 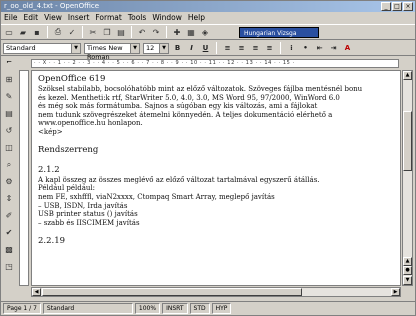 What do you see at coordinates (9, 32) in the screenshot?
I see `new-document-icon: ▭` at bounding box center [9, 32].